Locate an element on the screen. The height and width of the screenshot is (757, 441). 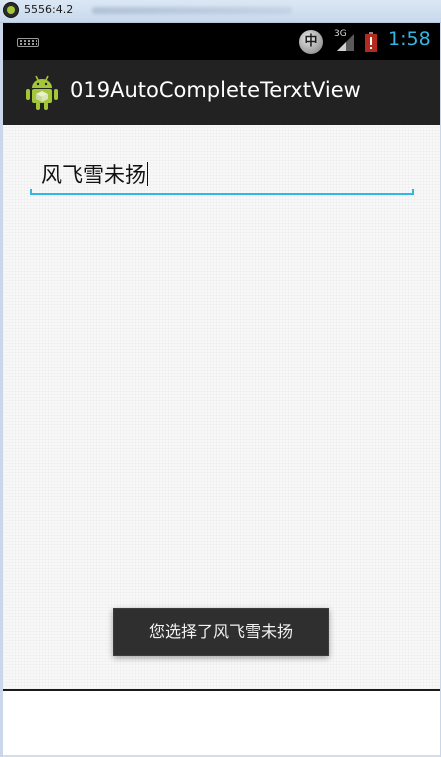
window-title: 5556:4.2 is located at coordinates (49, 9).